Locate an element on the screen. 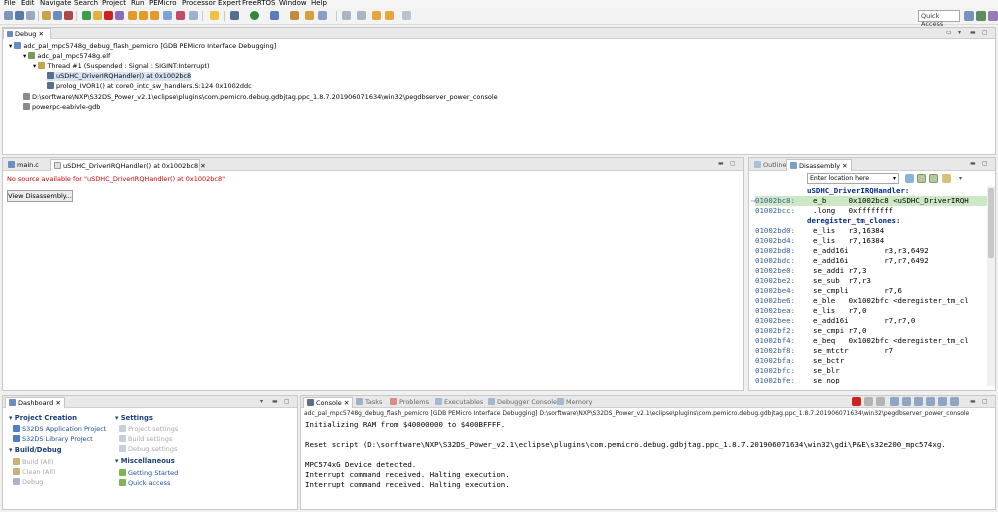  forward-icon is located at coordinates (406, 15).